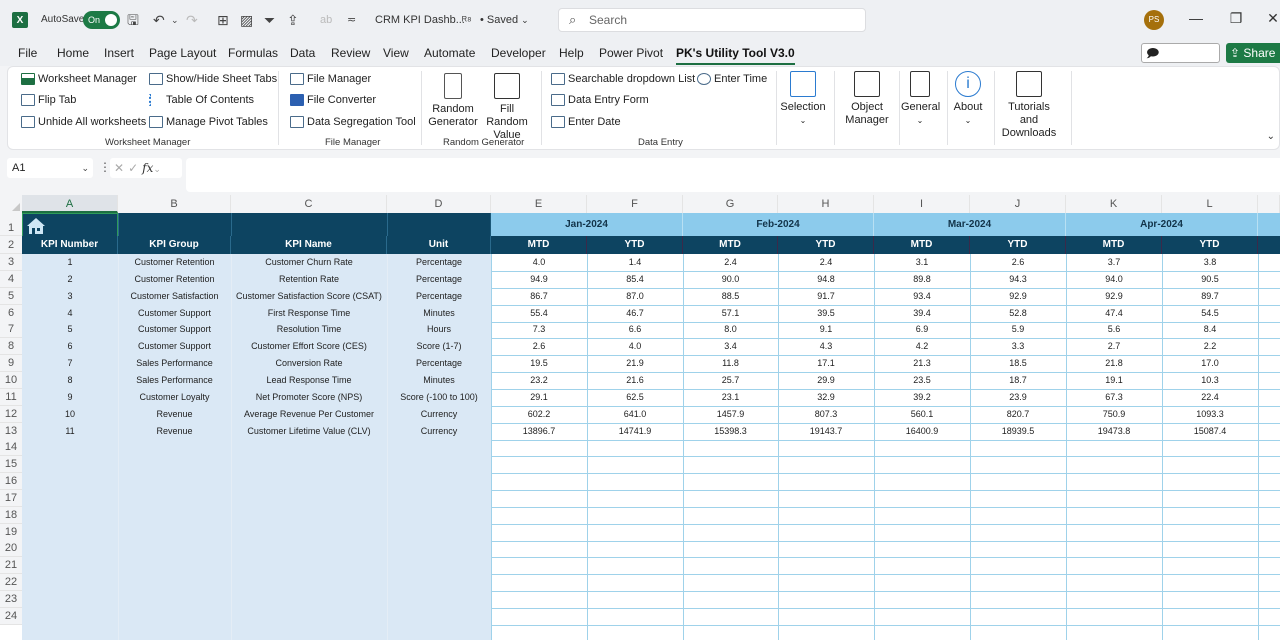 The height and width of the screenshot is (640, 1280). Describe the element at coordinates (11, 346) in the screenshot. I see `row-header-8: 8` at that location.